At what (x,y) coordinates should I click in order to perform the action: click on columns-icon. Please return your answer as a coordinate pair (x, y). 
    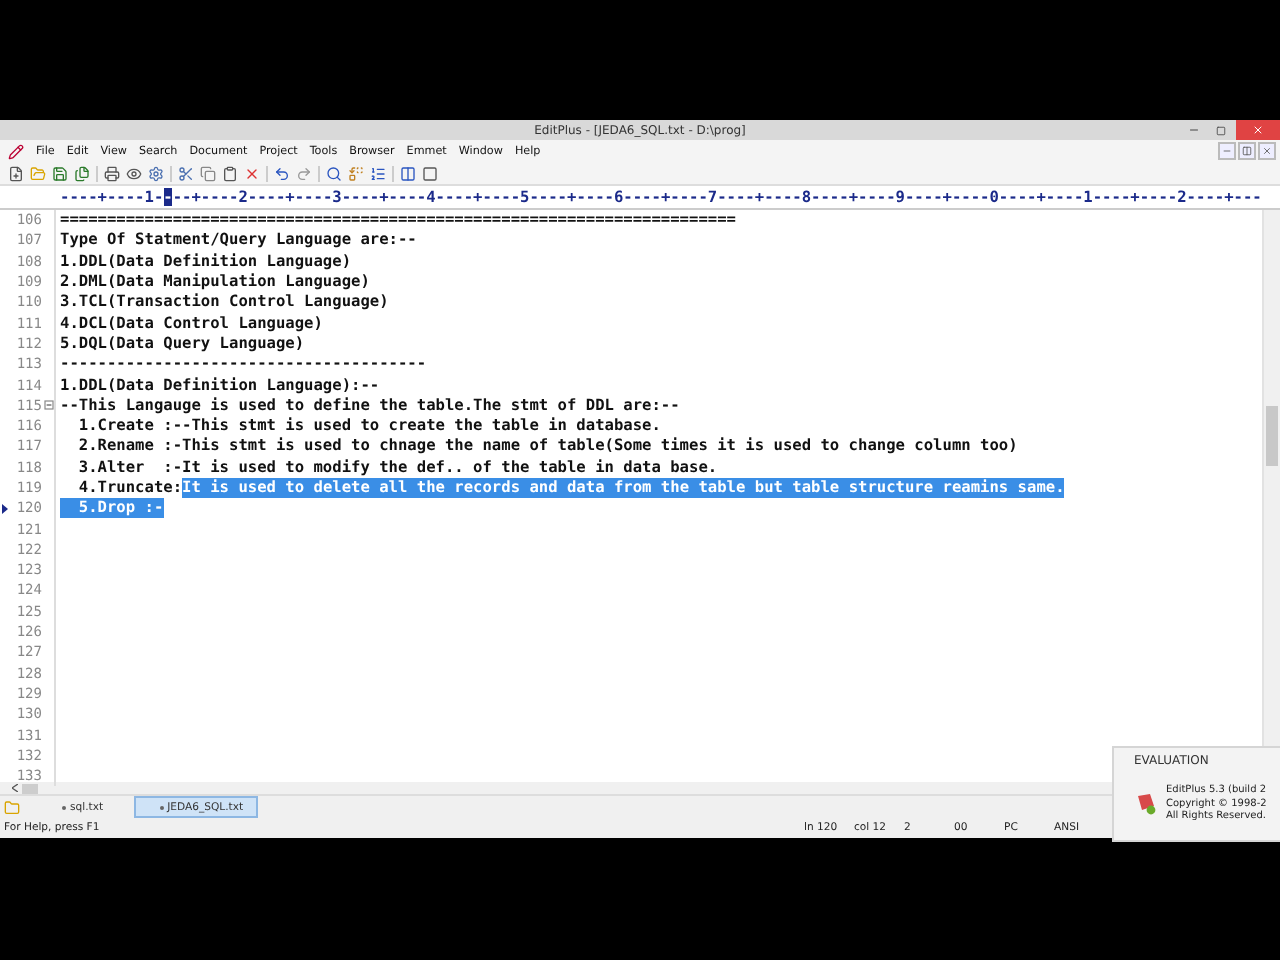
    Looking at the image, I should click on (408, 173).